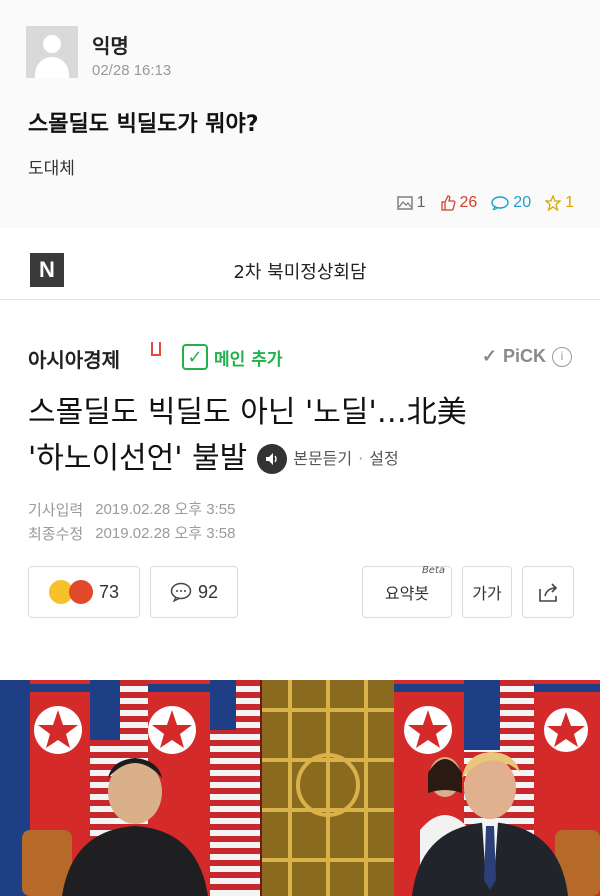  What do you see at coordinates (194, 592) in the screenshot?
I see `comments-button: 92` at bounding box center [194, 592].